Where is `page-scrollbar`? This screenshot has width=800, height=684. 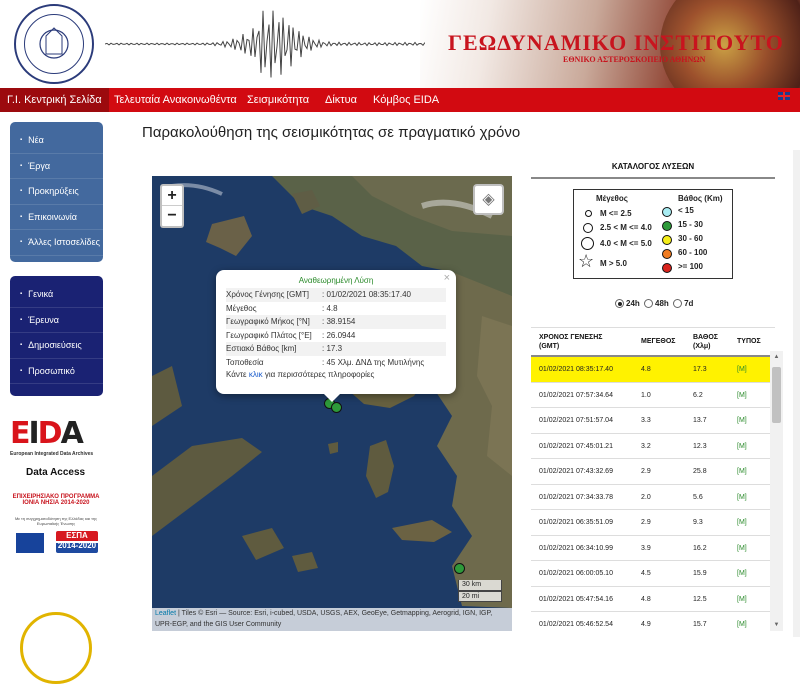
page-scrollbar is located at coordinates (796, 393).